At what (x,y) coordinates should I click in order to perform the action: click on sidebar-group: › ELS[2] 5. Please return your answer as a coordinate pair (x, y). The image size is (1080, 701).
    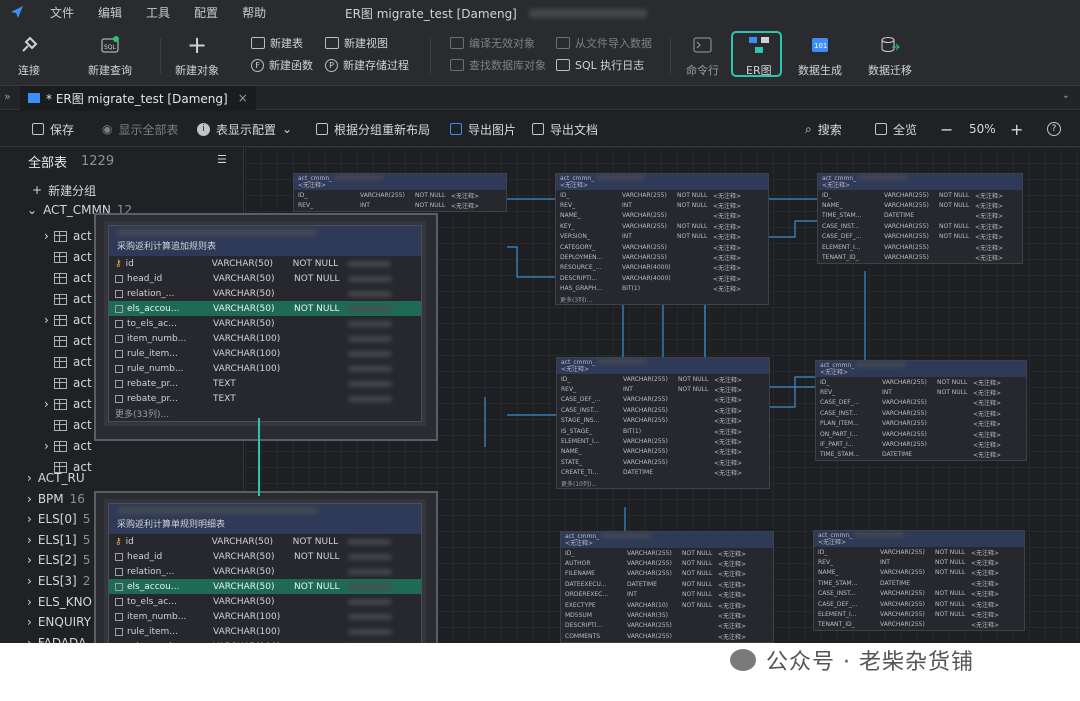
    Looking at the image, I should click on (58, 560).